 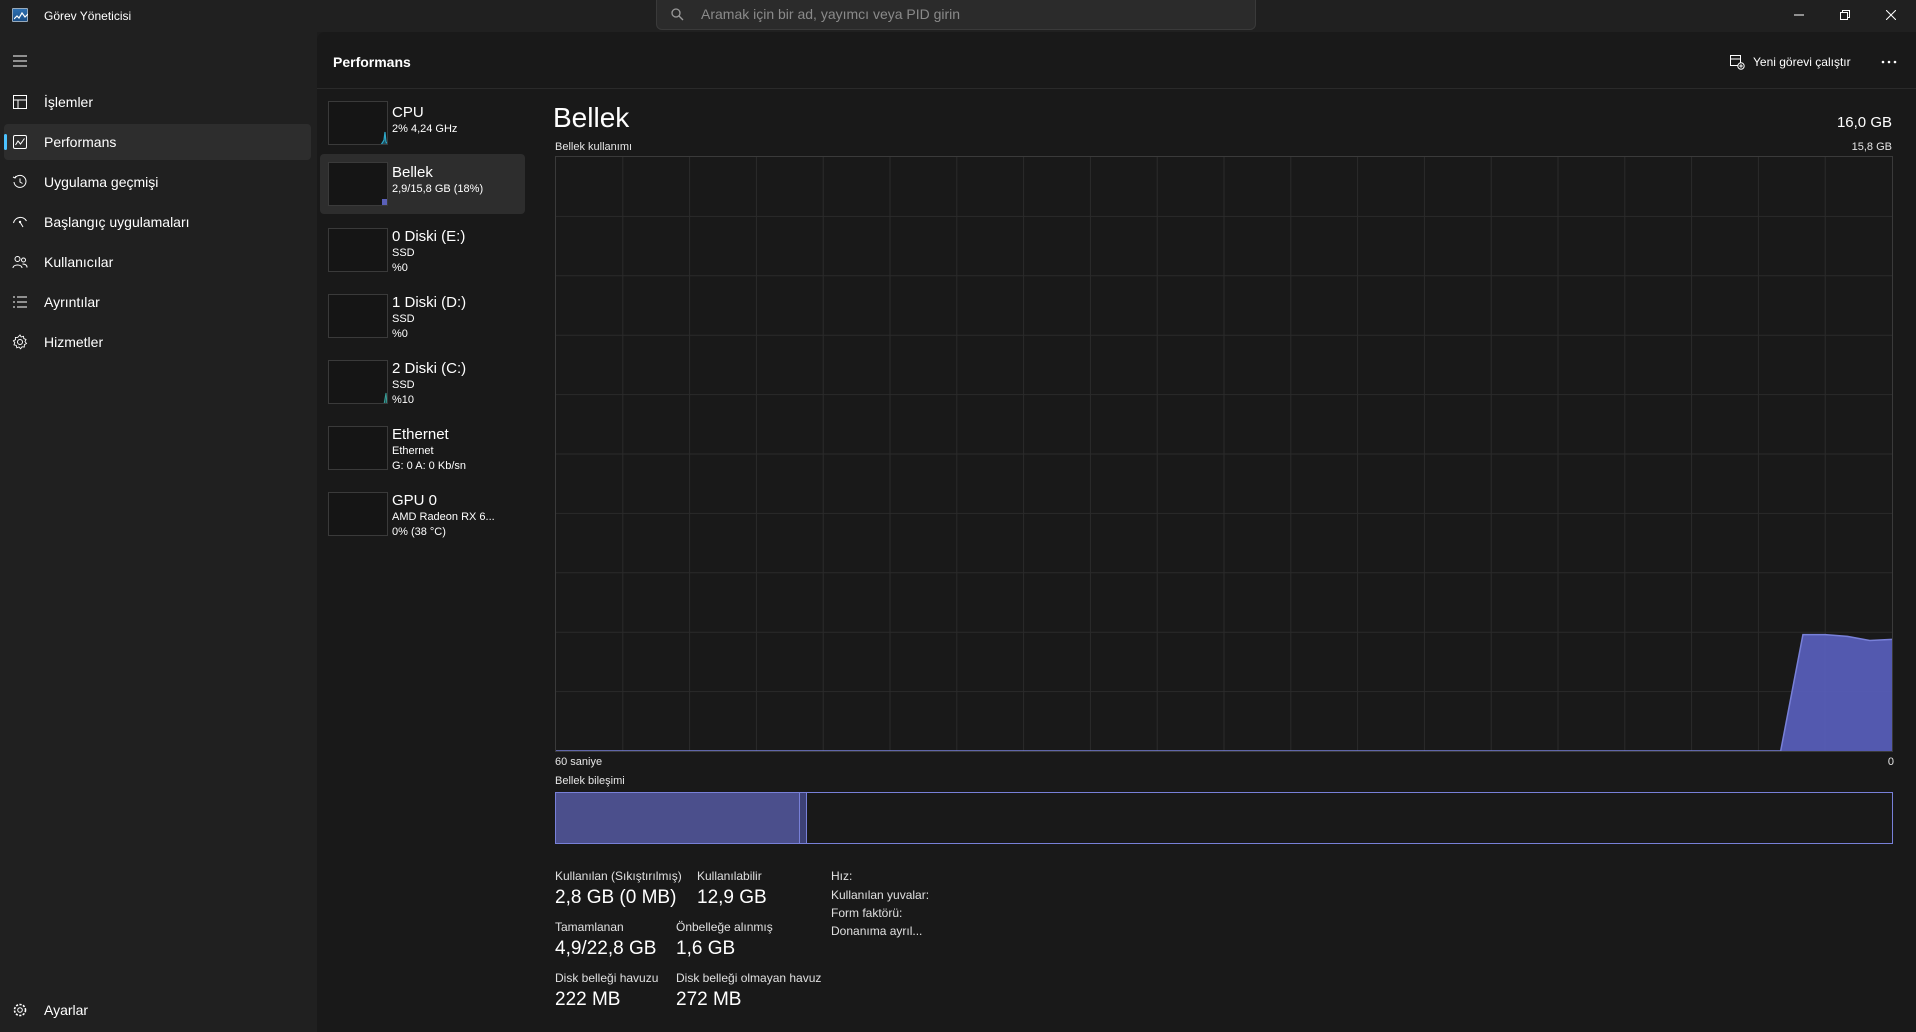 I want to click on run-new-task-button: Yeni görevi çalıştır, so click(x=1790, y=62).